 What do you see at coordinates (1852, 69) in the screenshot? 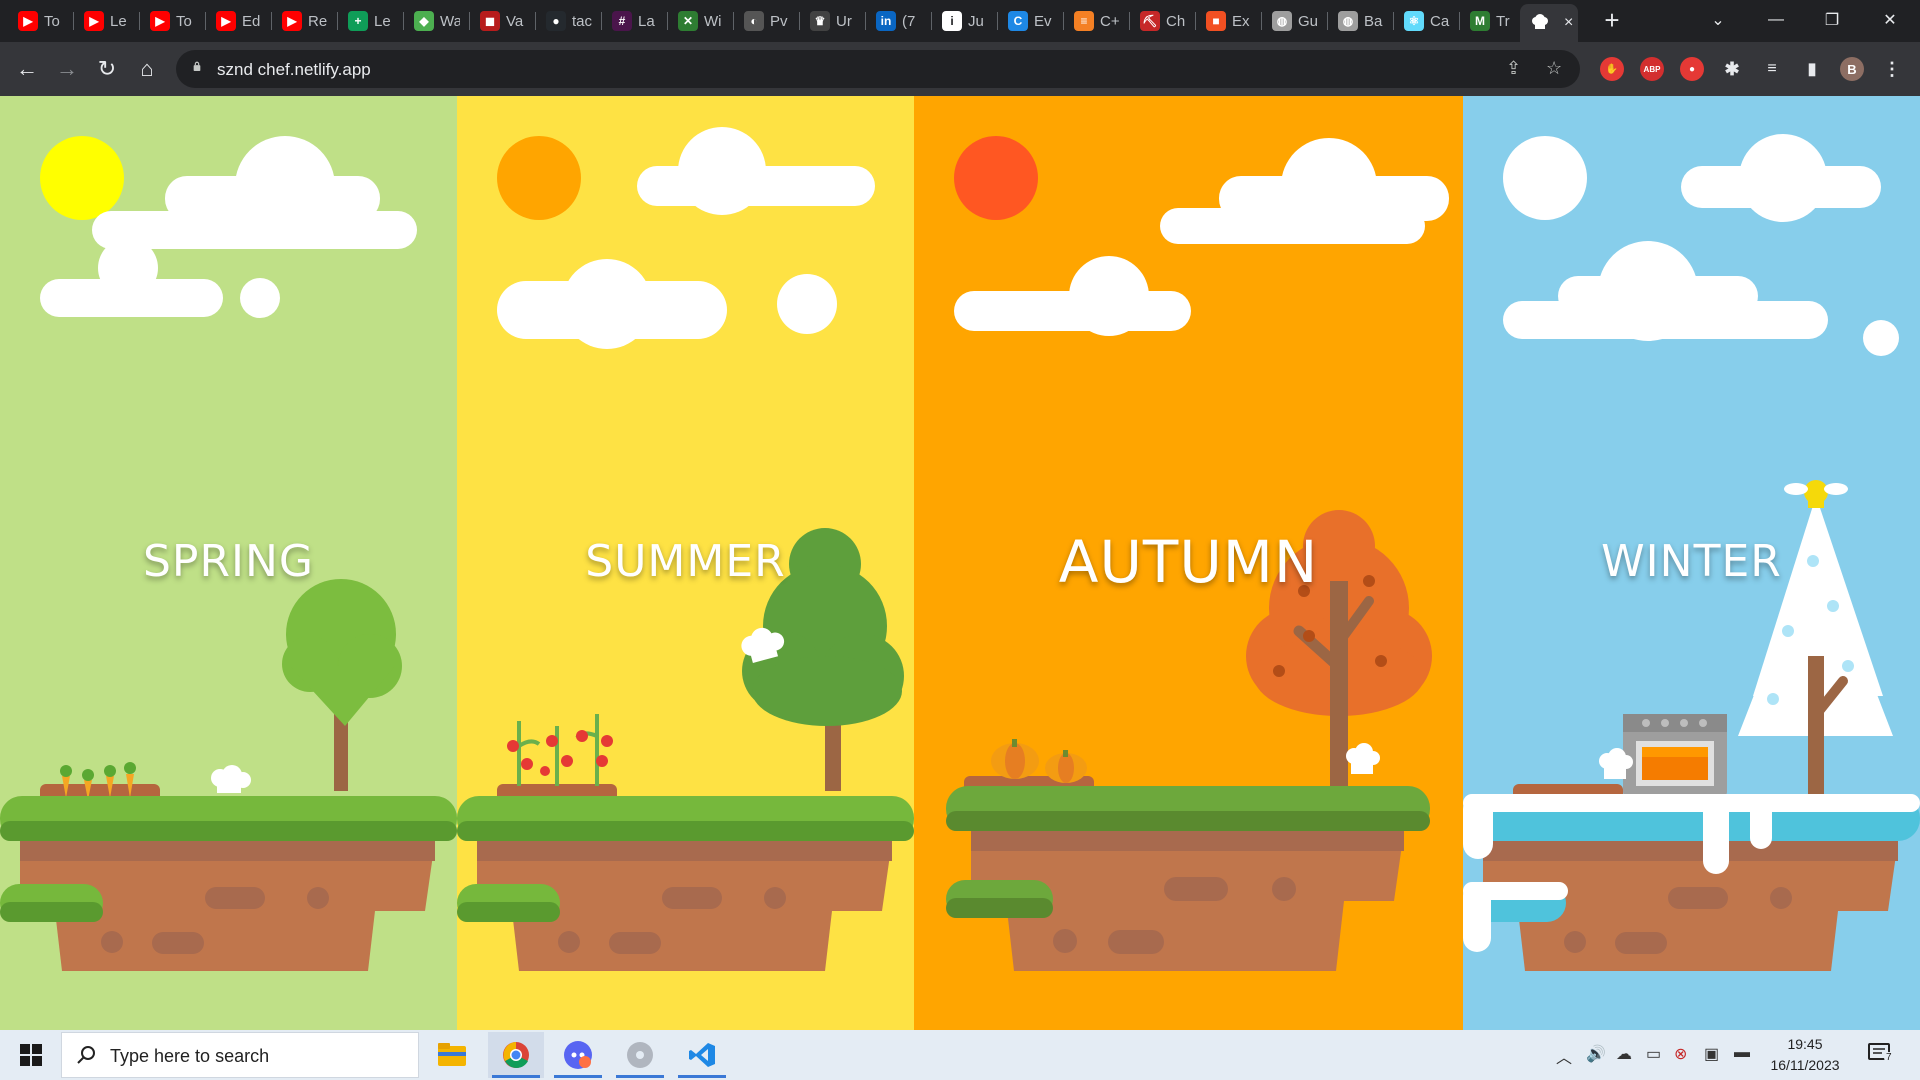
I see `profile-avatar: B` at bounding box center [1852, 69].